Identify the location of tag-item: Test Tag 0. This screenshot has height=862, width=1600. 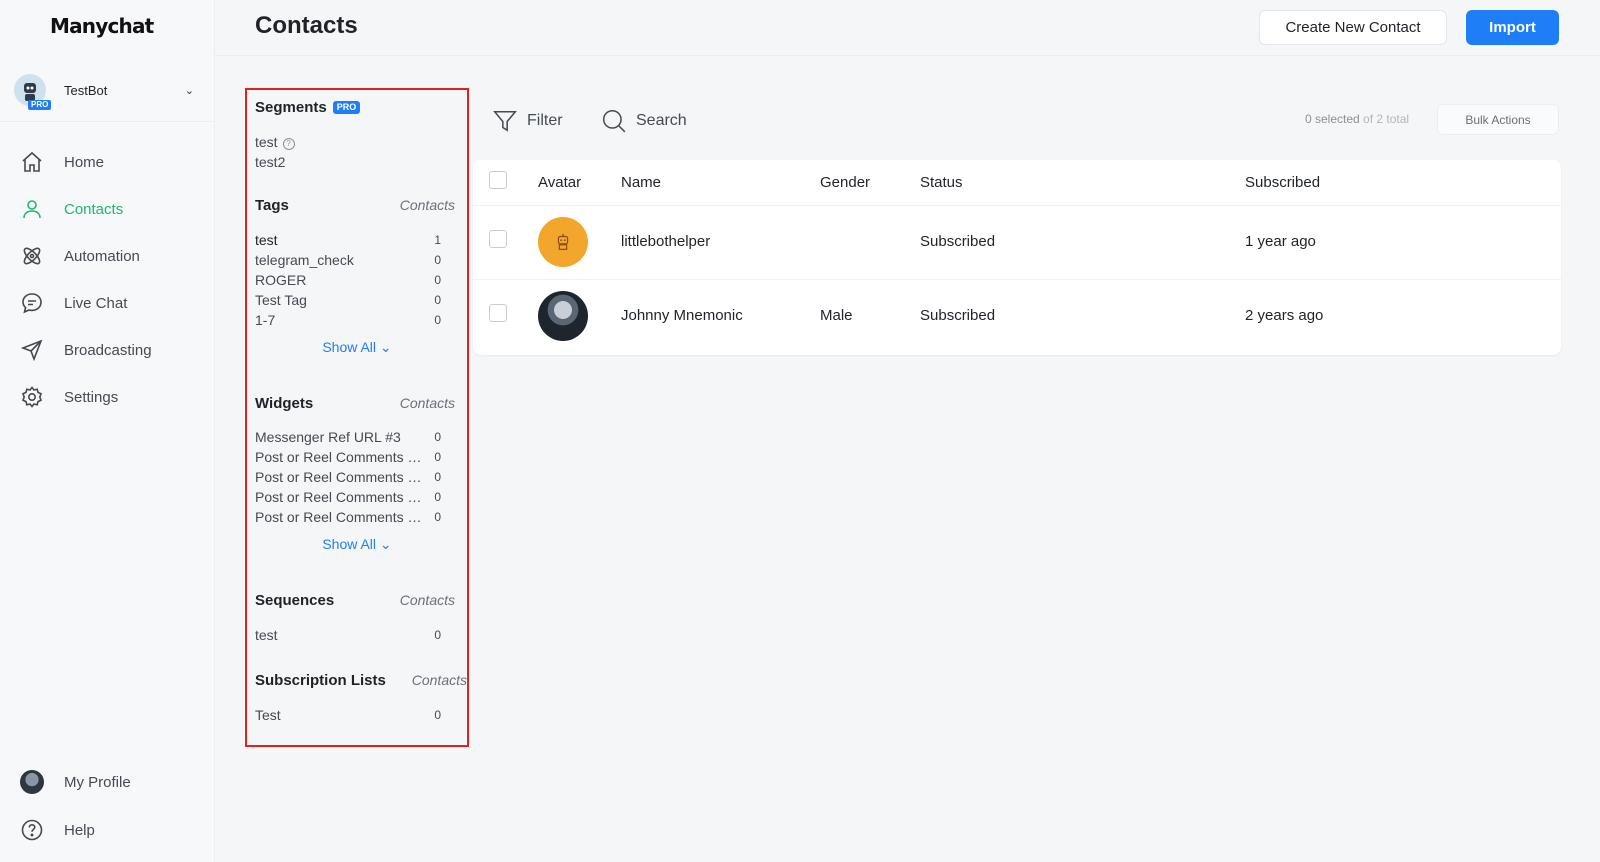
(348, 300).